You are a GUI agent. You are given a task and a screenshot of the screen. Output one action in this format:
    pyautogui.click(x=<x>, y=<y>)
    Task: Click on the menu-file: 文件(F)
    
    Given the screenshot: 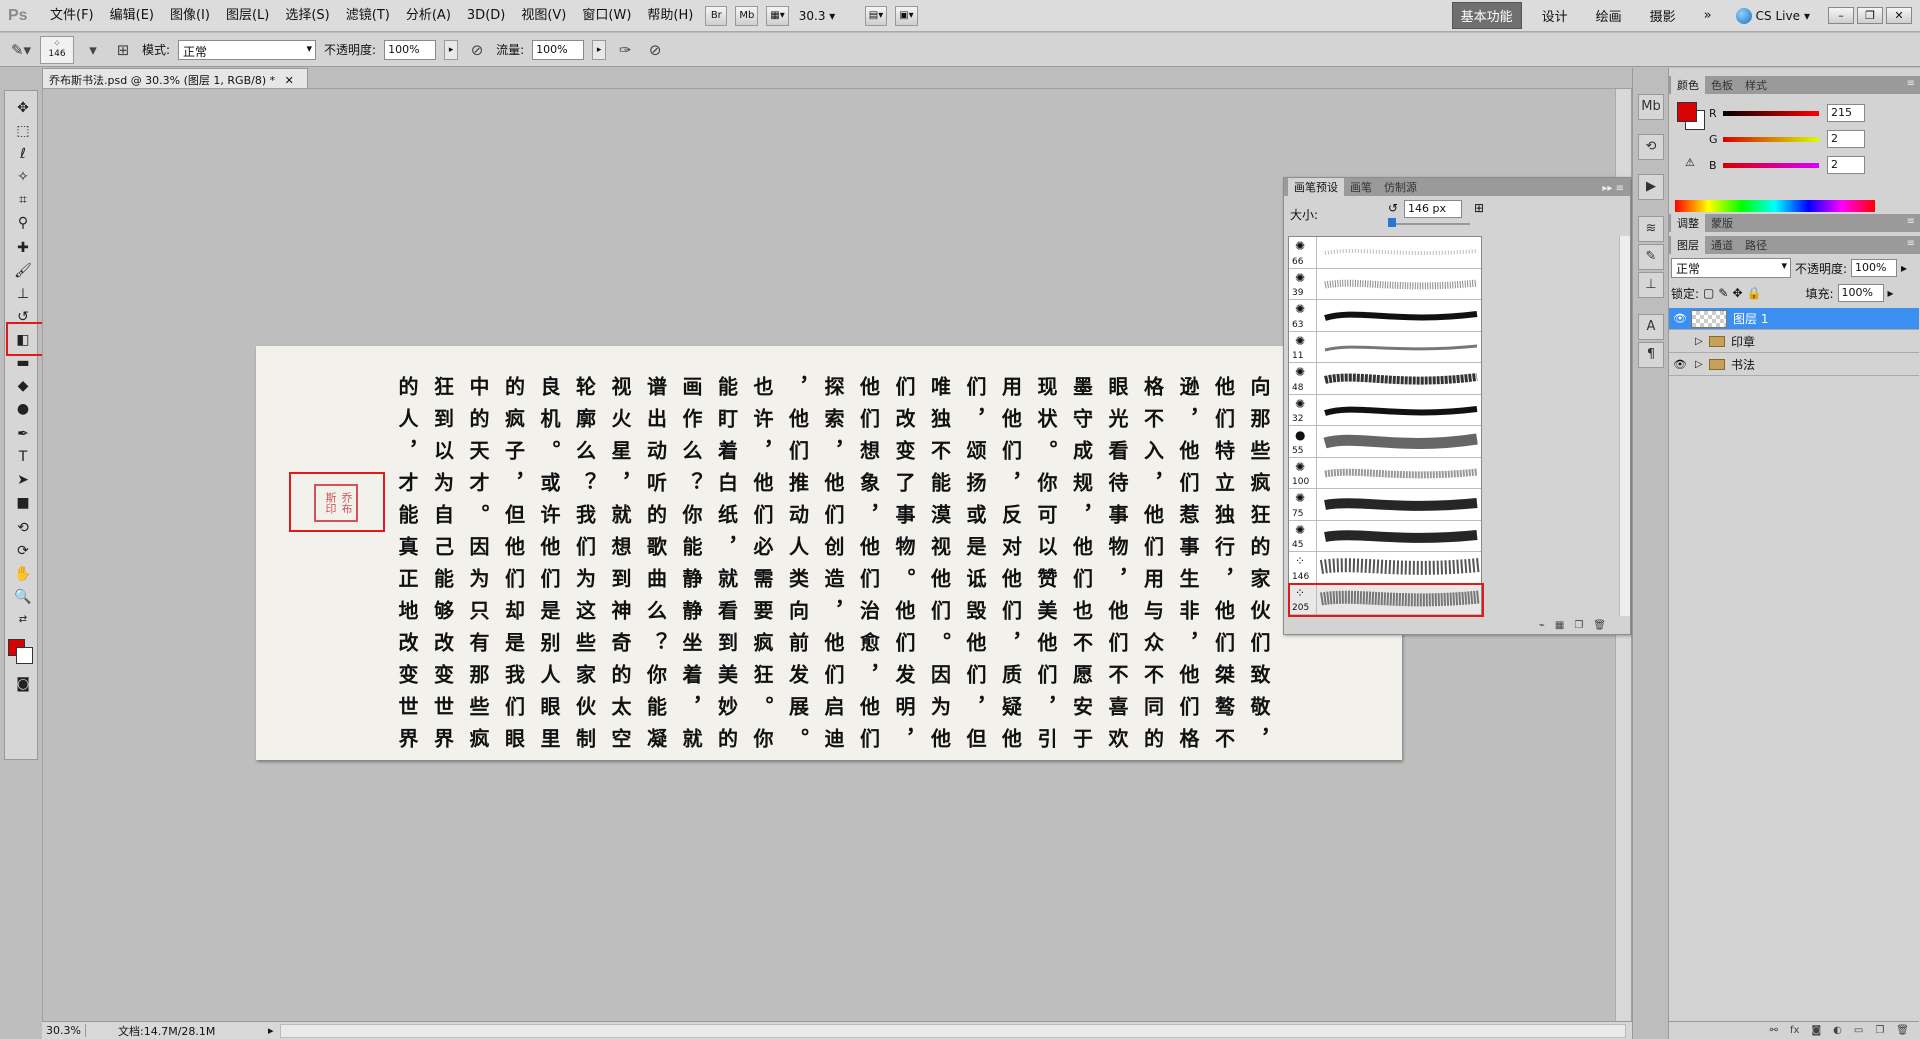 What is the action you would take?
    pyautogui.click(x=72, y=16)
    